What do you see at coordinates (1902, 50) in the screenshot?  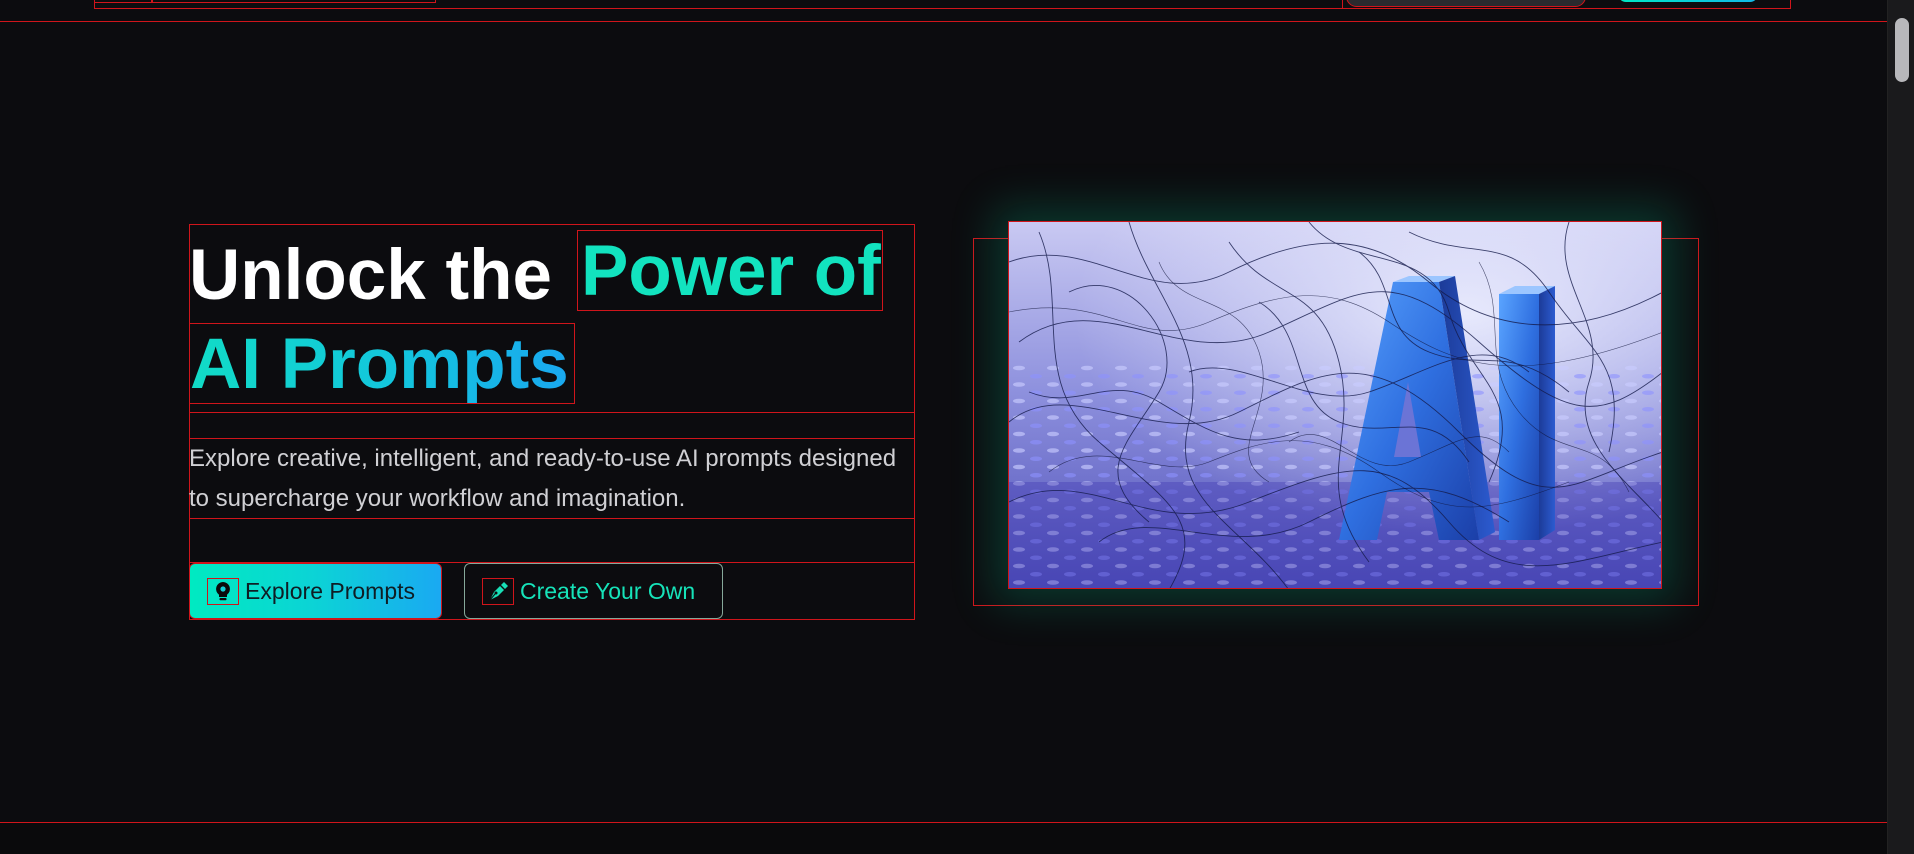 I see `scrollbar-thumb` at bounding box center [1902, 50].